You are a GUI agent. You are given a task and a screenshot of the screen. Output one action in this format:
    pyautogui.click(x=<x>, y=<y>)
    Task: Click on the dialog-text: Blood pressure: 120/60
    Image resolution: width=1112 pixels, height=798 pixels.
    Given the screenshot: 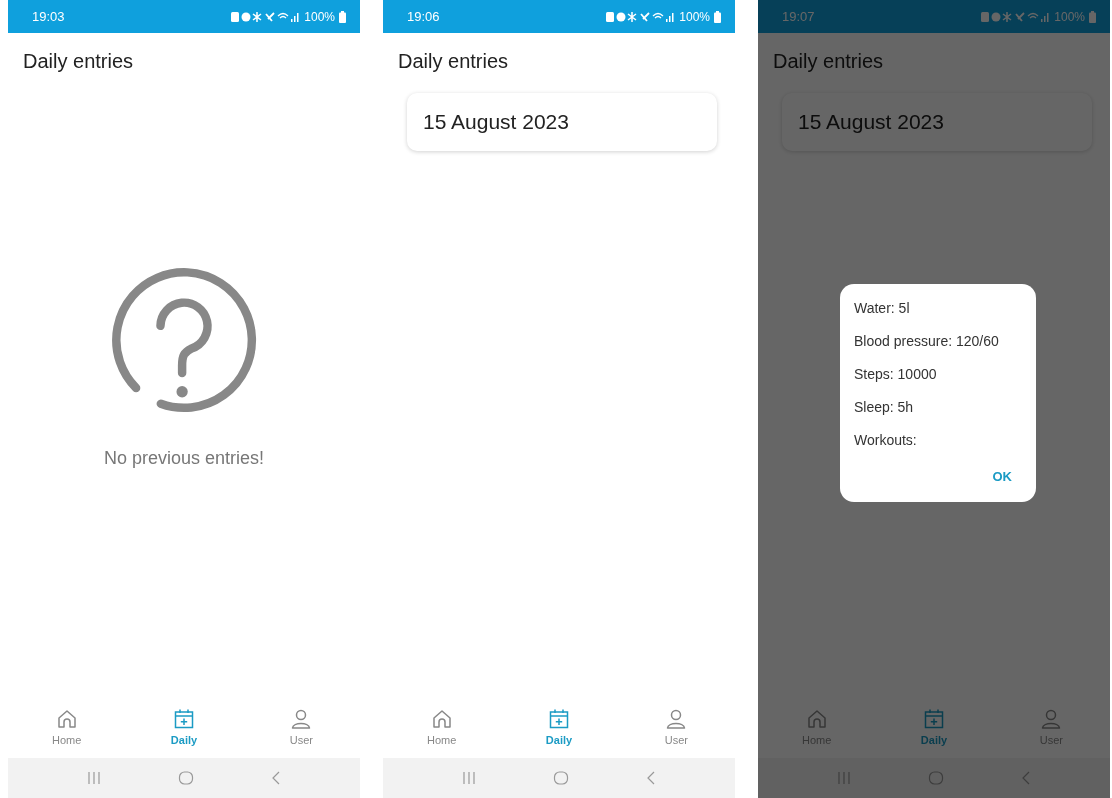 What is the action you would take?
    pyautogui.click(x=927, y=341)
    